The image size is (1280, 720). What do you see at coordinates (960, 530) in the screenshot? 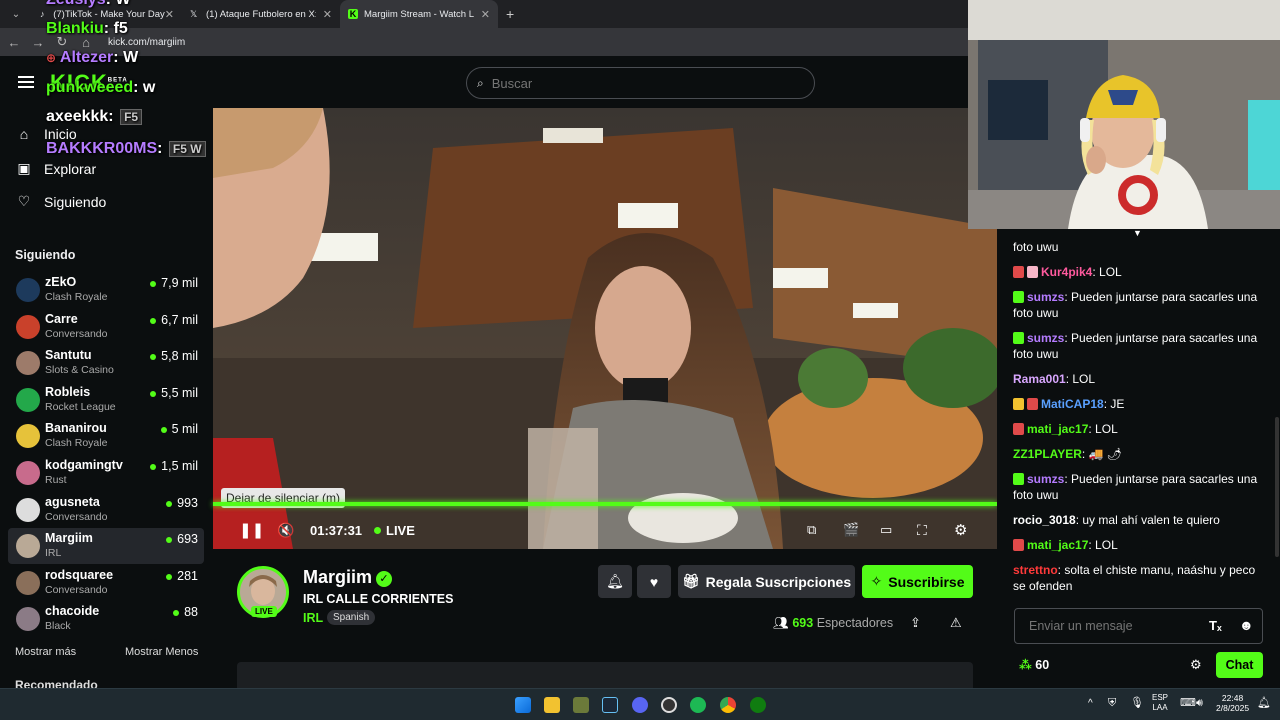
I see `settings-button: ⚙` at bounding box center [960, 530].